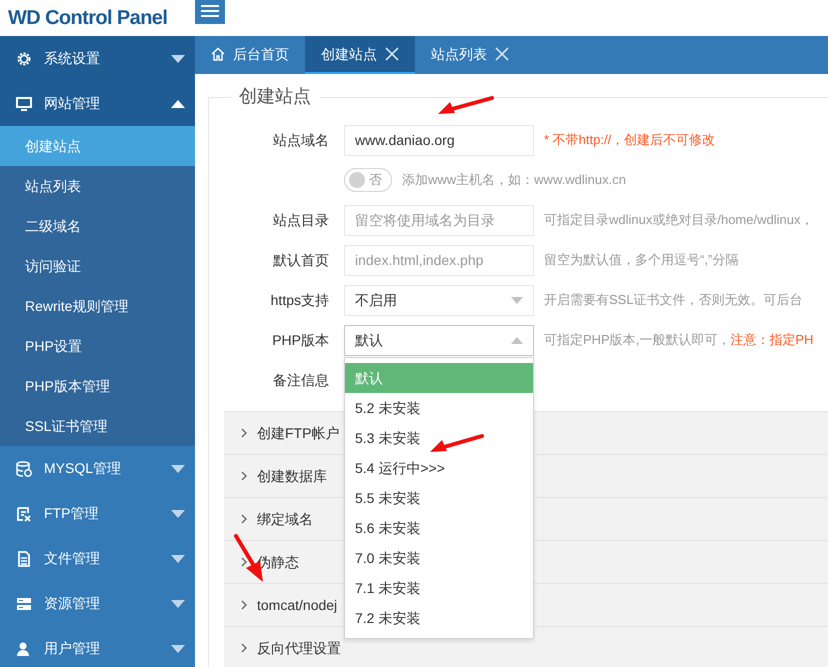 The width and height of the screenshot is (828, 667). I want to click on field-label: 站点目录, so click(301, 220).